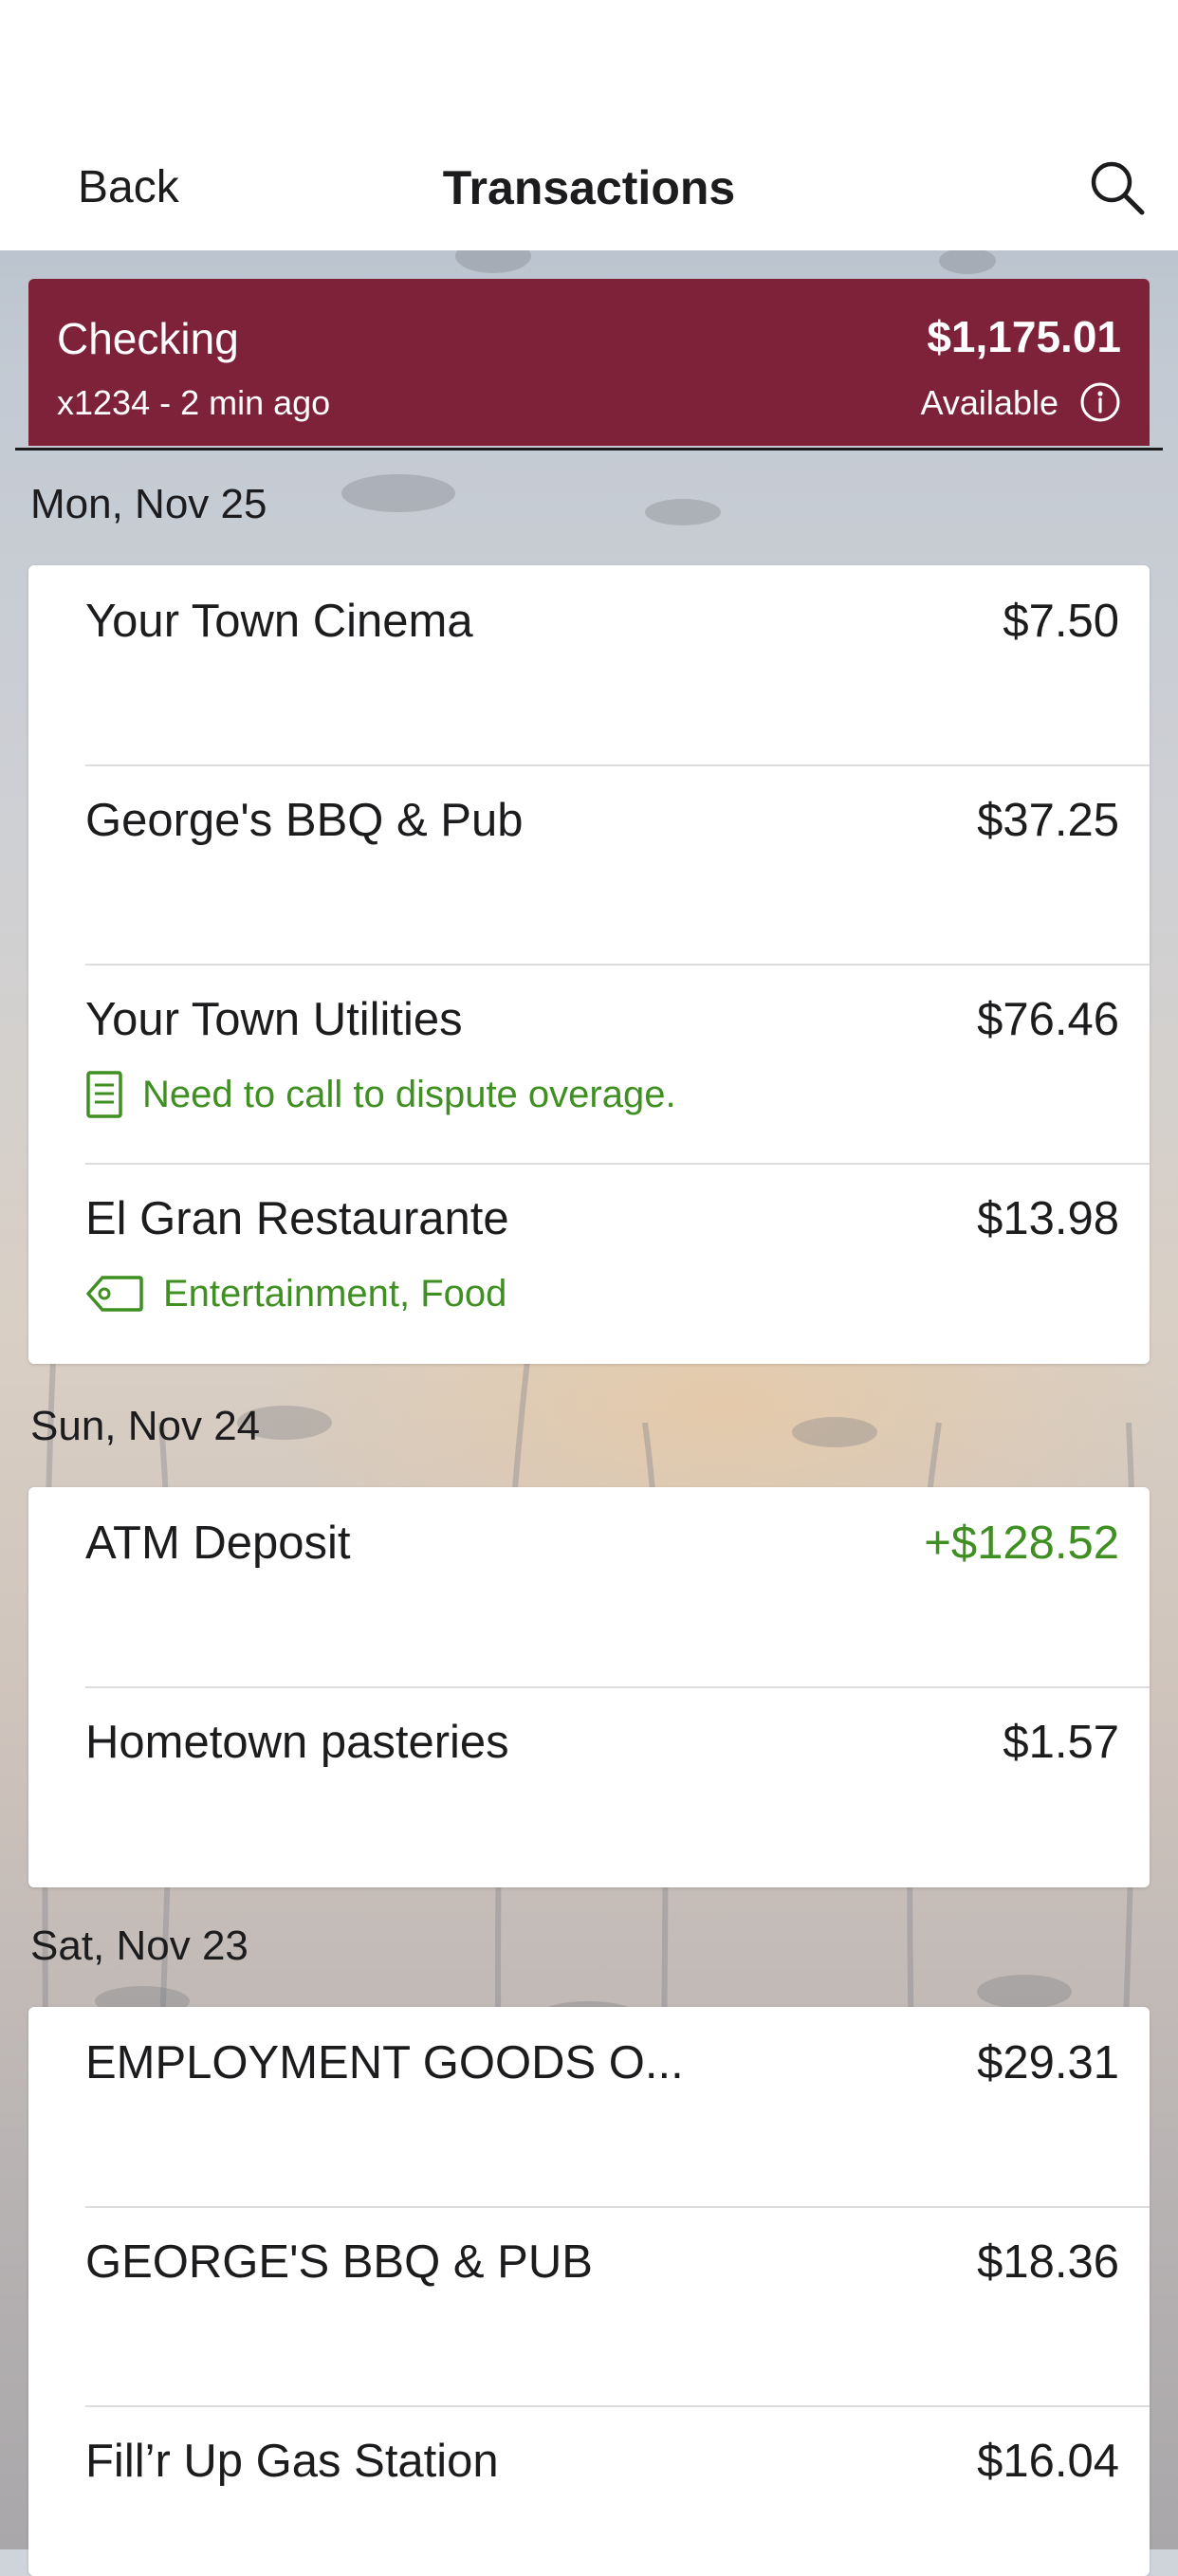 This screenshot has height=2576, width=1178. What do you see at coordinates (1048, 820) in the screenshot?
I see `transaction-amount: $37.25` at bounding box center [1048, 820].